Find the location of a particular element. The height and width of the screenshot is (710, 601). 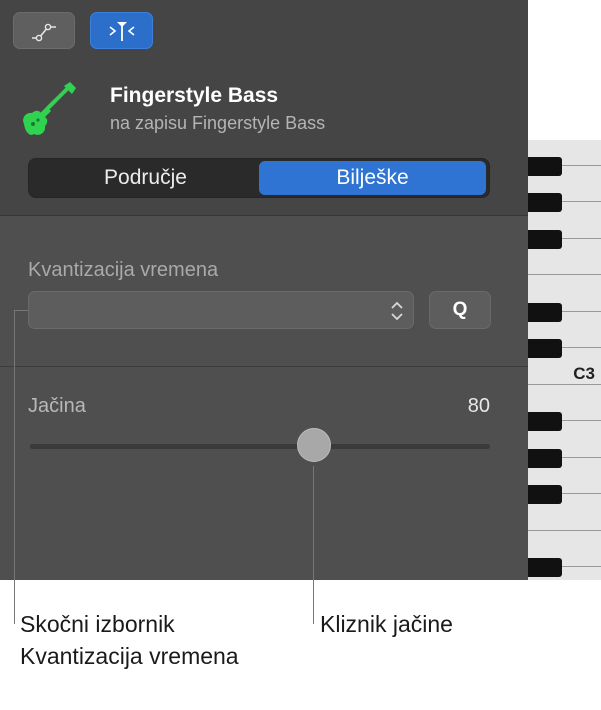

octave-label-c3: C3 is located at coordinates (584, 373).